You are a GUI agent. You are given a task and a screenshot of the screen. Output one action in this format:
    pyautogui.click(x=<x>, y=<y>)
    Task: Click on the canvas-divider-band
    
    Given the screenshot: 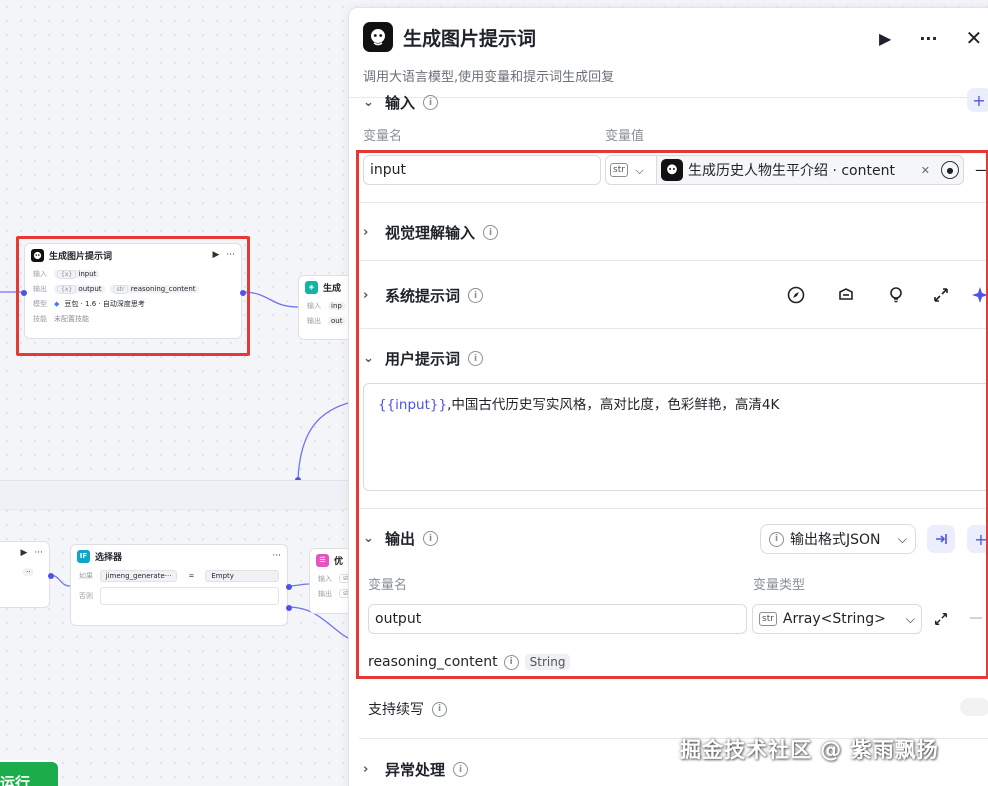 What is the action you would take?
    pyautogui.click(x=175, y=495)
    